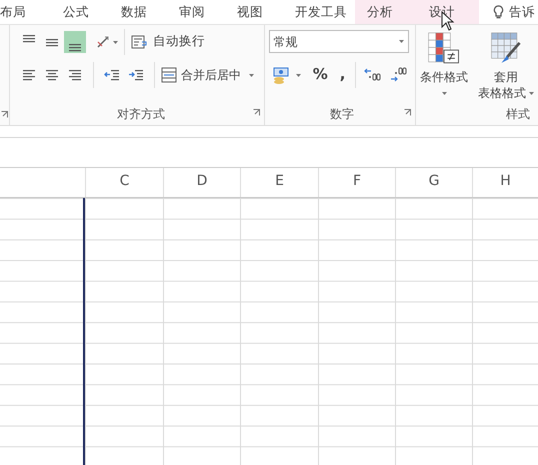 Image resolution: width=538 pixels, height=465 pixels. I want to click on align-left-icon, so click(29, 75).